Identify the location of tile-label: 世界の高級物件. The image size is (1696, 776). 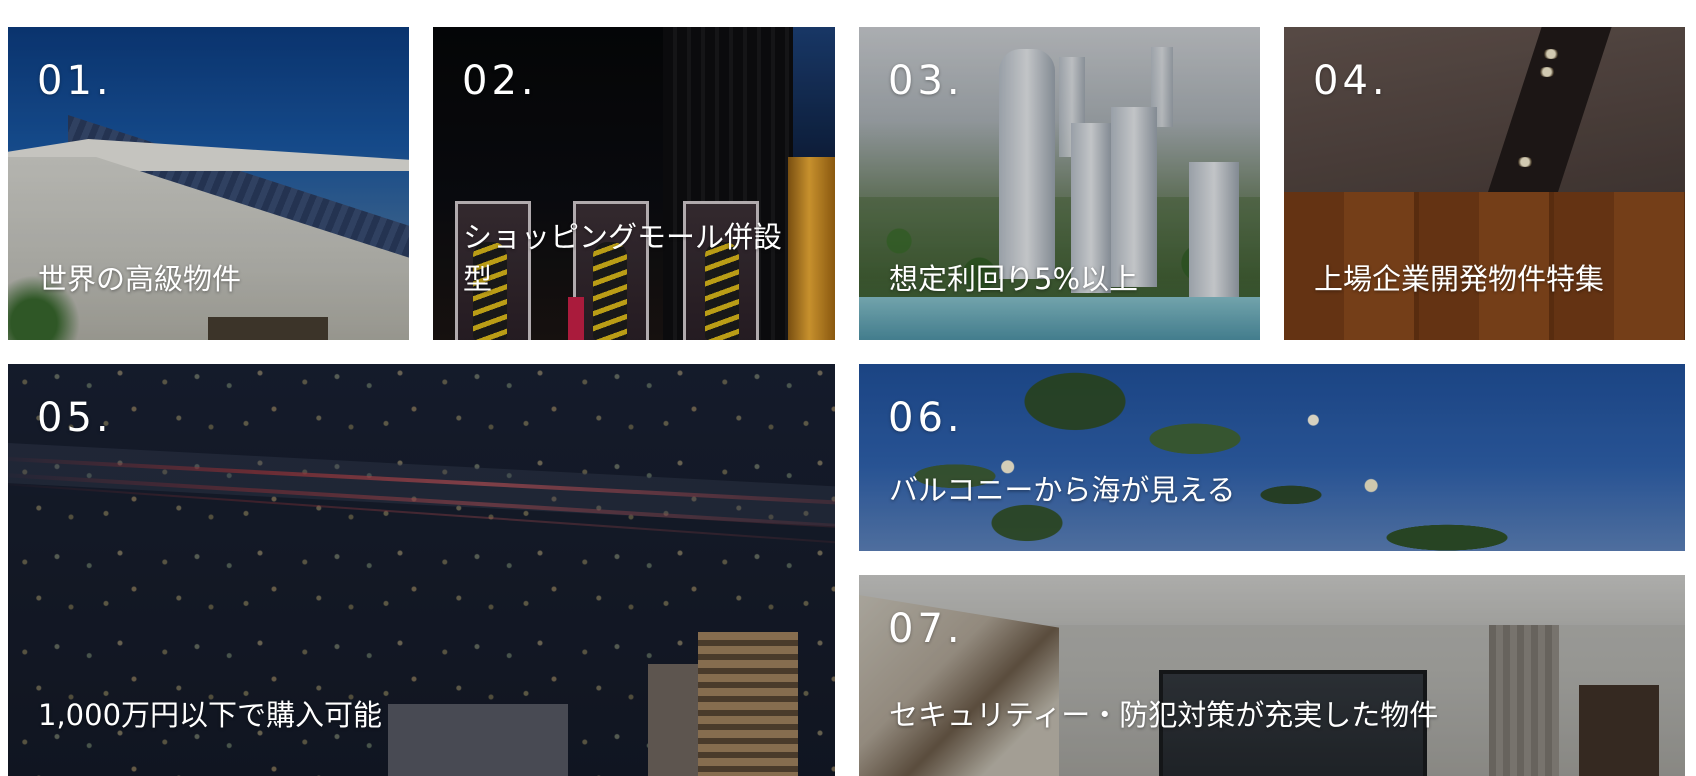
(140, 279).